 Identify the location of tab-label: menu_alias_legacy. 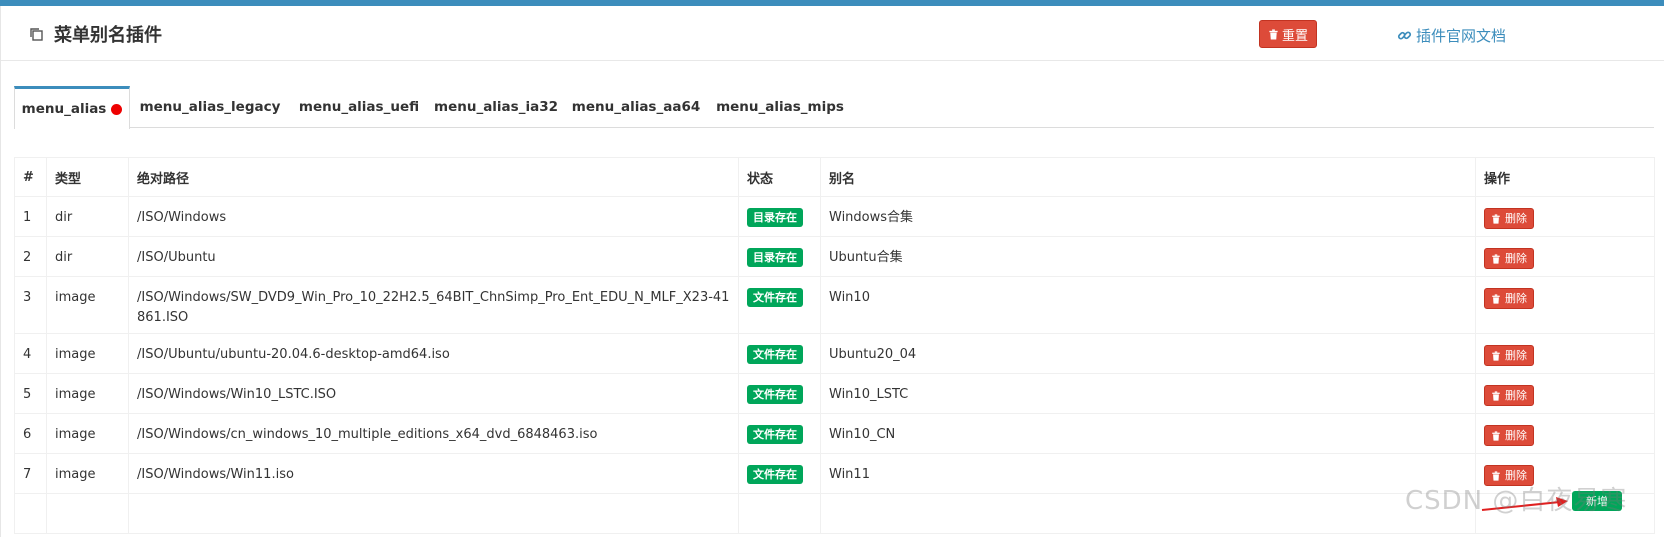
(210, 107).